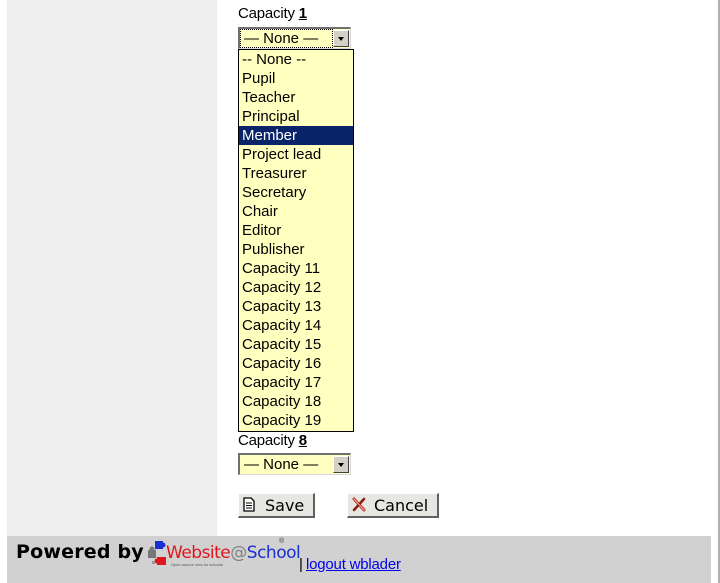 The height and width of the screenshot is (583, 720). What do you see at coordinates (296, 135) in the screenshot?
I see `dropdown-option: Member` at bounding box center [296, 135].